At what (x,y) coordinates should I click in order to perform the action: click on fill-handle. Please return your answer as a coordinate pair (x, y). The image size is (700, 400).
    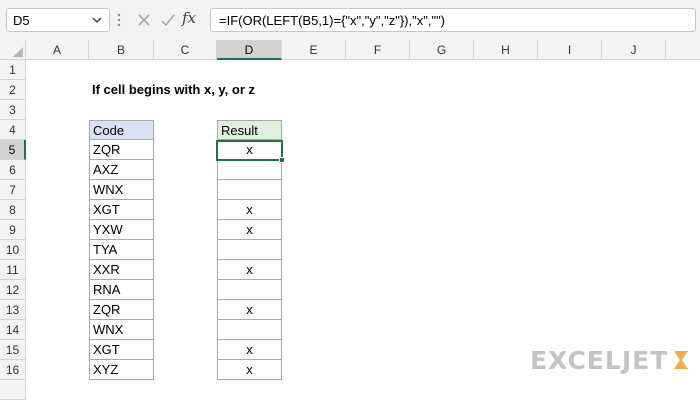
    Looking at the image, I should click on (282, 160).